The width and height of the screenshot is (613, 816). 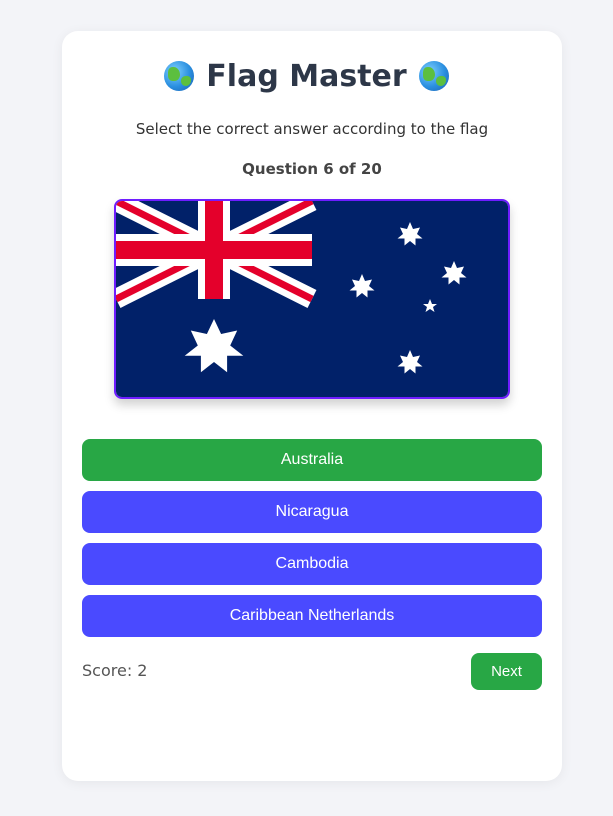 I want to click on score-display: Score: 2, so click(x=115, y=670).